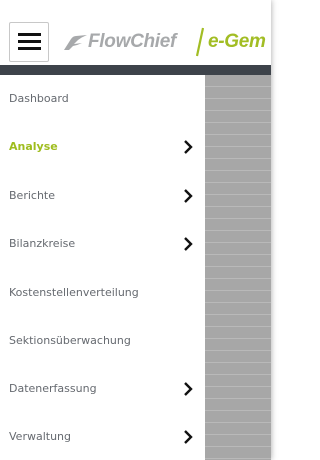  Describe the element at coordinates (237, 41) in the screenshot. I see `brand-product: e-Gem` at that location.